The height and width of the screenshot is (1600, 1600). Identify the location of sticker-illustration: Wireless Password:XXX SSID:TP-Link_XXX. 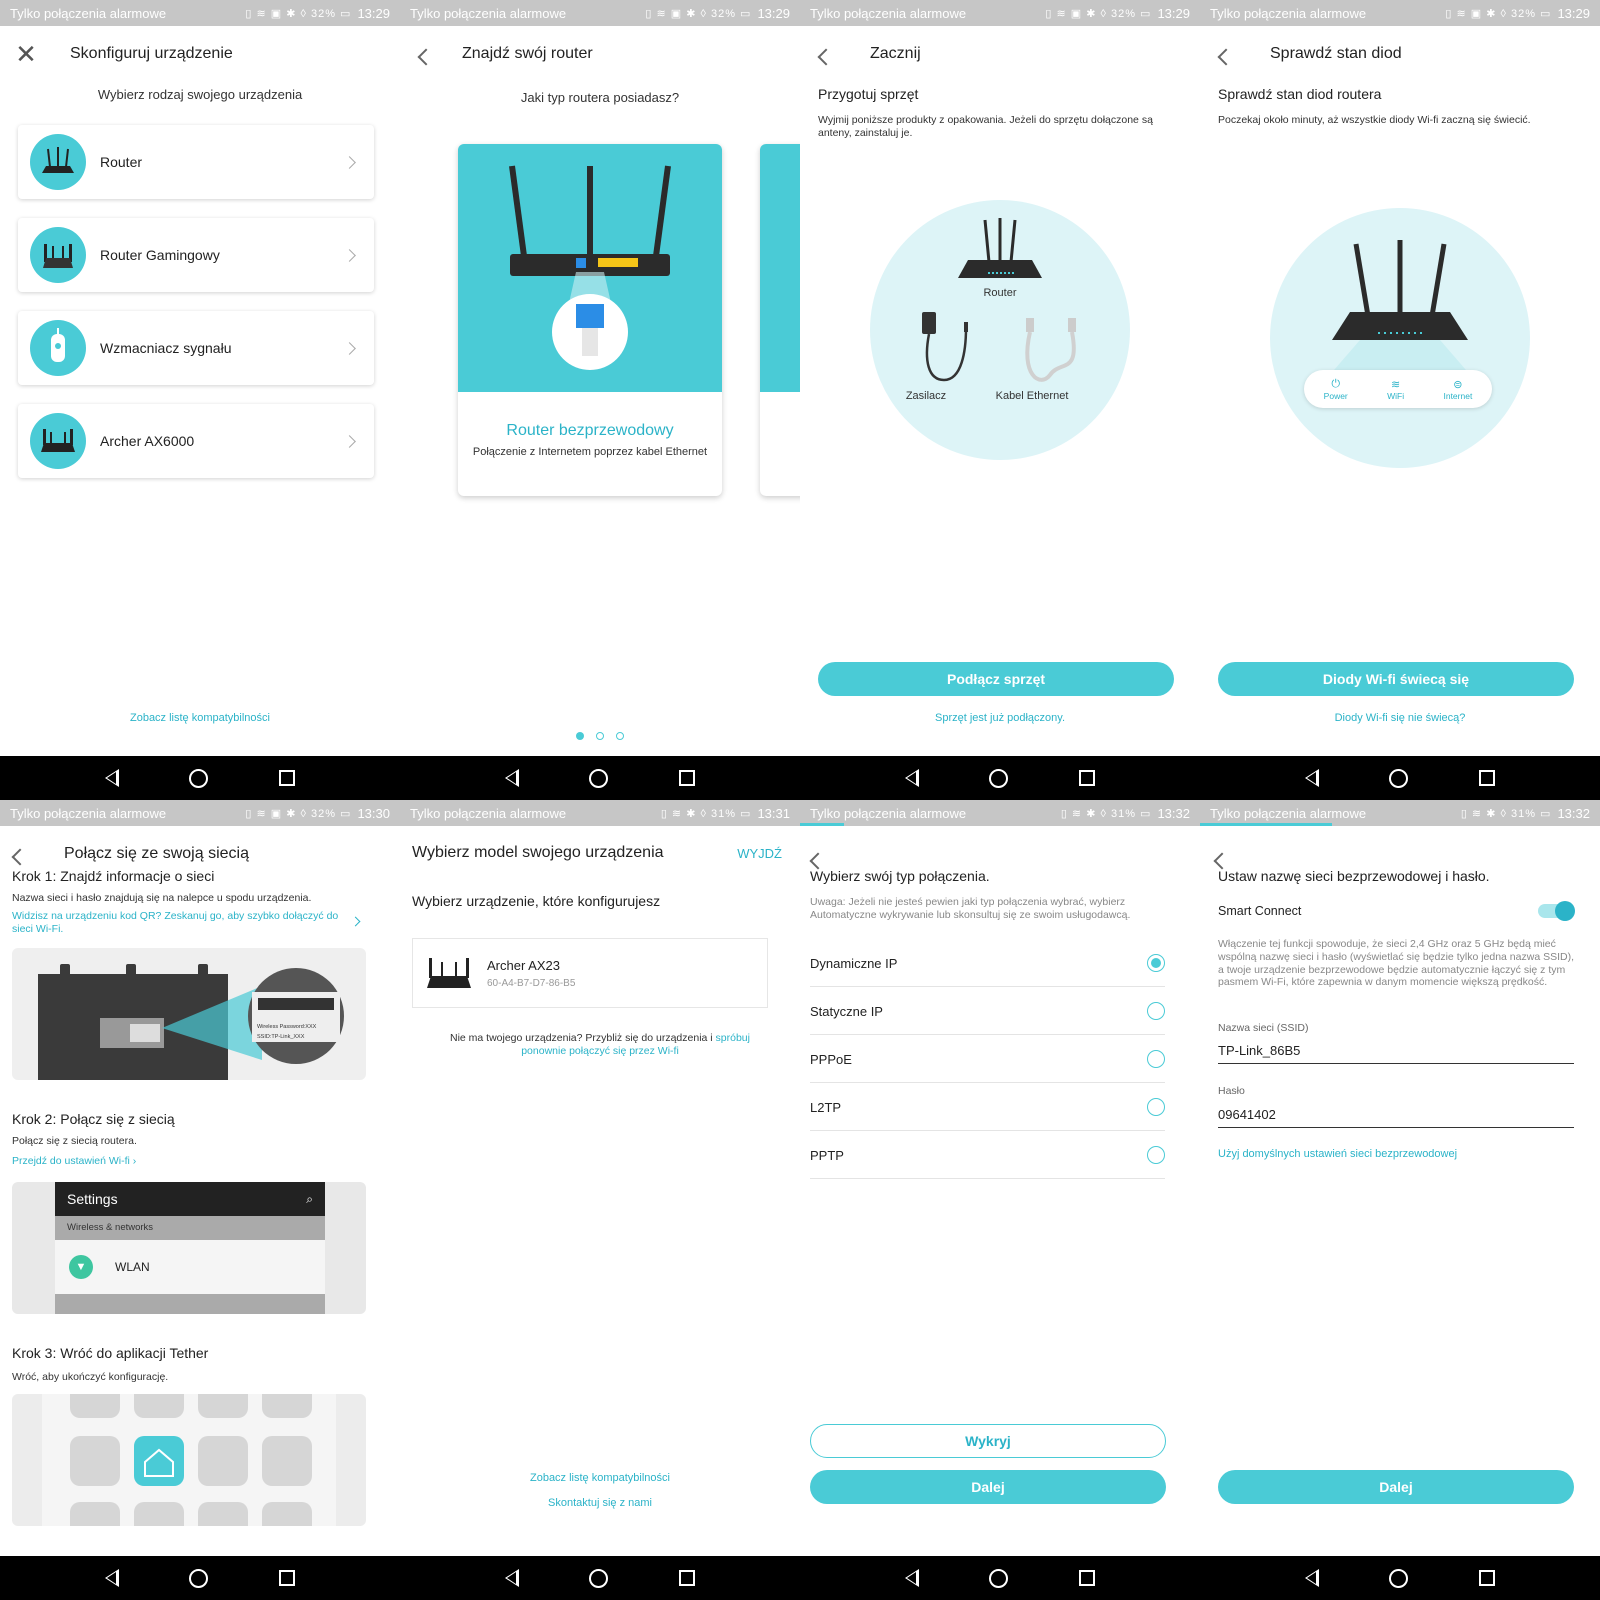
(189, 1014).